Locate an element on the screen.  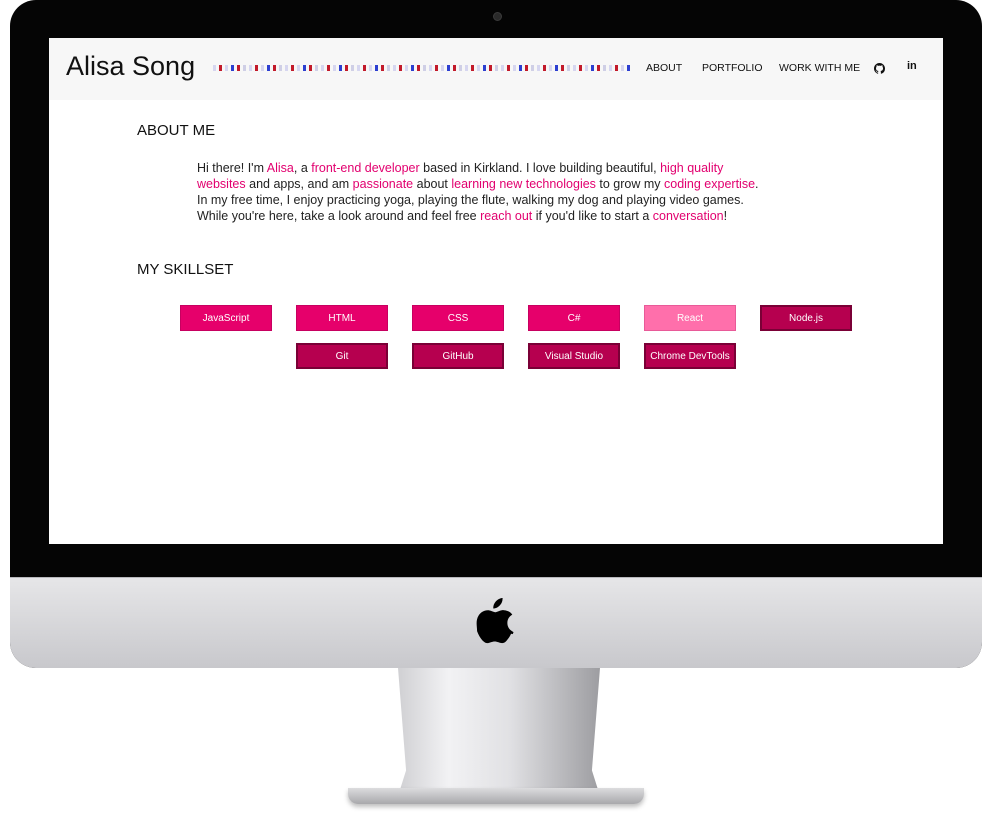
skill-button-chrome-devtools: Chrome DevTools is located at coordinates (690, 356).